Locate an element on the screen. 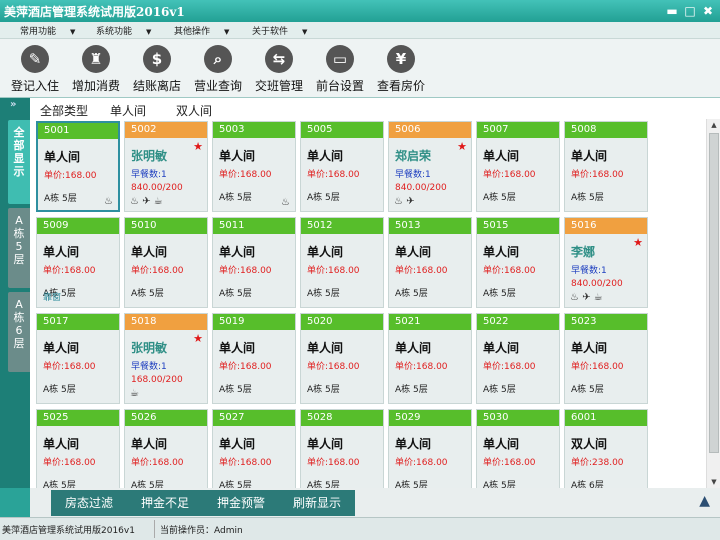 The width and height of the screenshot is (720, 540). room-card: 5028 单人间 单价:168.00 A栋 5层 is located at coordinates (342, 448).